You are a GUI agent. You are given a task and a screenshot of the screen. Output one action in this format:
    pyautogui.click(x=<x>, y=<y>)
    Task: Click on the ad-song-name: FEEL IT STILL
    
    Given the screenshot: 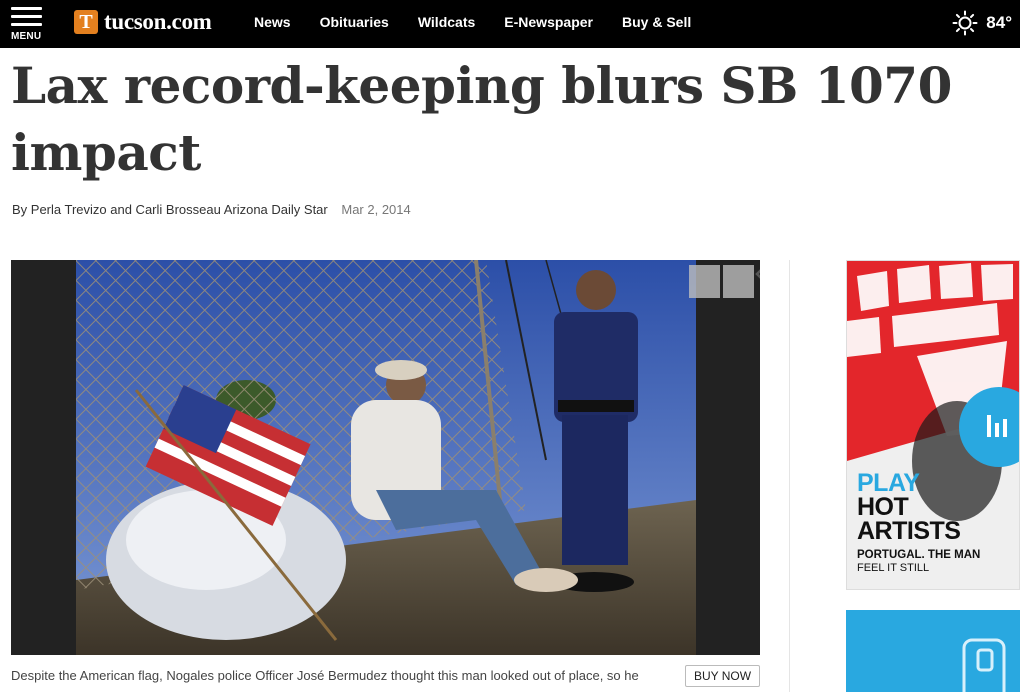 What is the action you would take?
    pyautogui.click(x=893, y=568)
    